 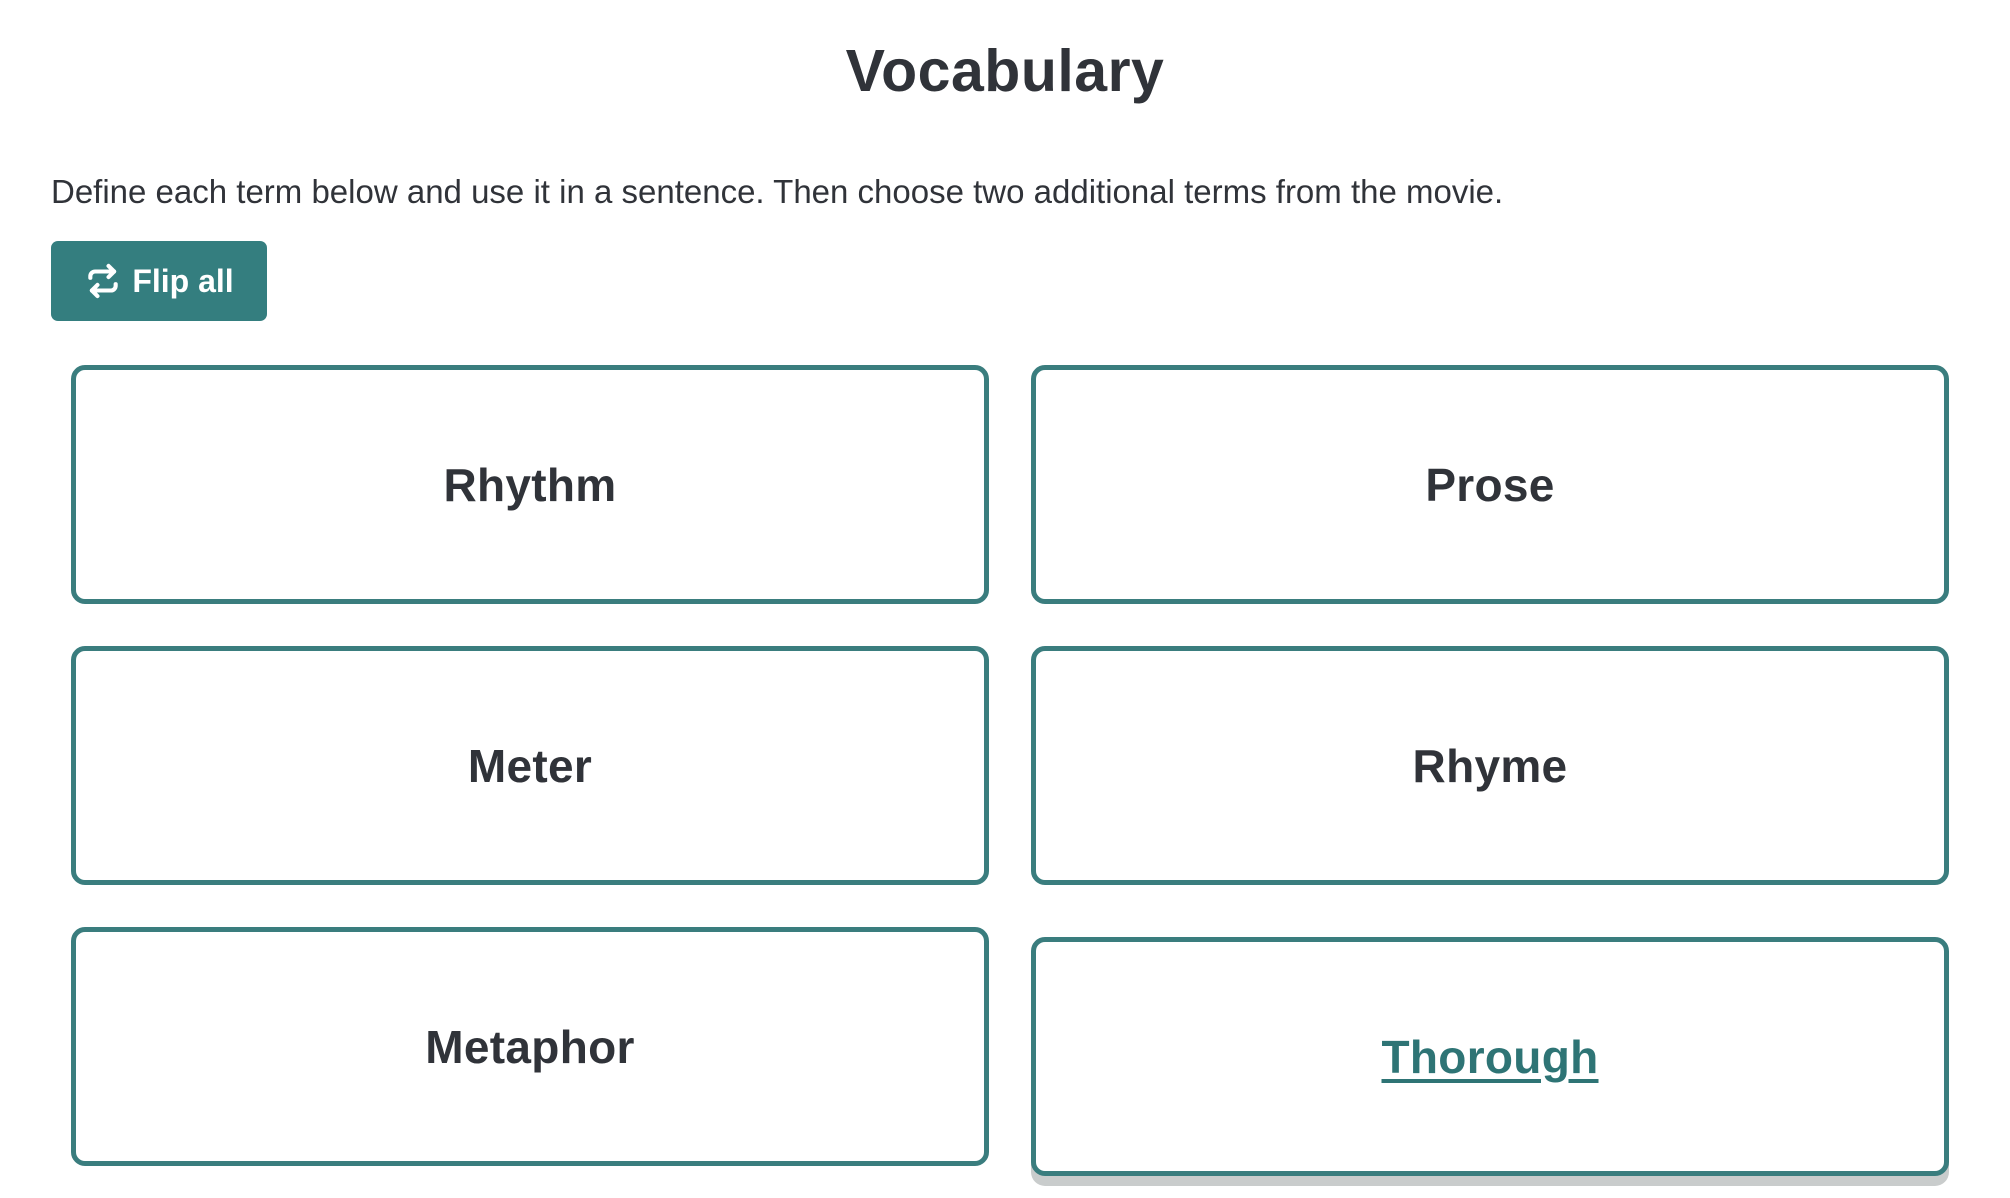 I want to click on flashcard-metaphor: Metaphor, so click(x=530, y=1046).